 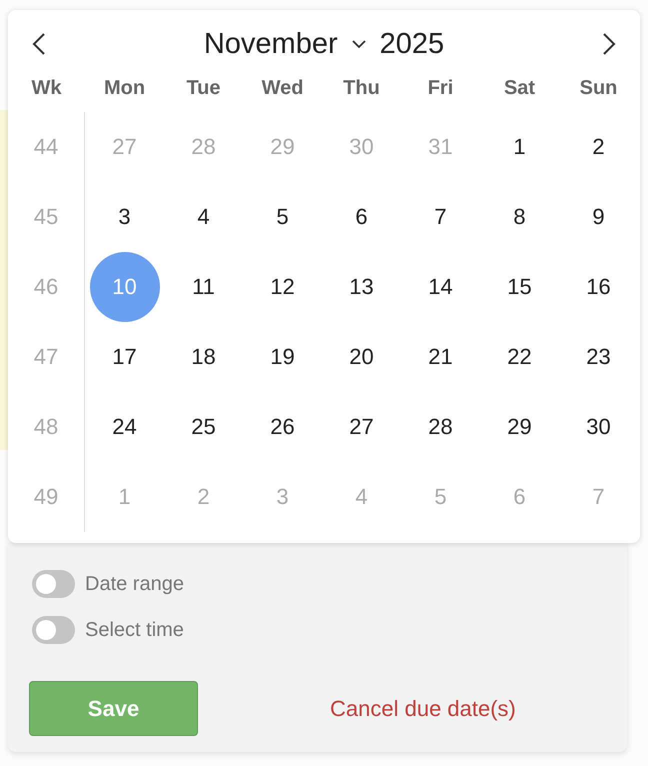 I want to click on cancel-link: Cancel due date(s), so click(x=423, y=709).